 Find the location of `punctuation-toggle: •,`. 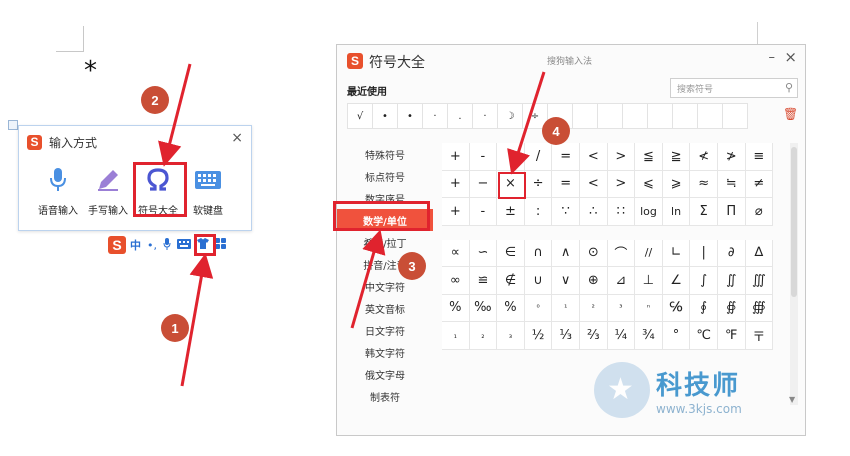

punctuation-toggle: •, is located at coordinates (152, 245).